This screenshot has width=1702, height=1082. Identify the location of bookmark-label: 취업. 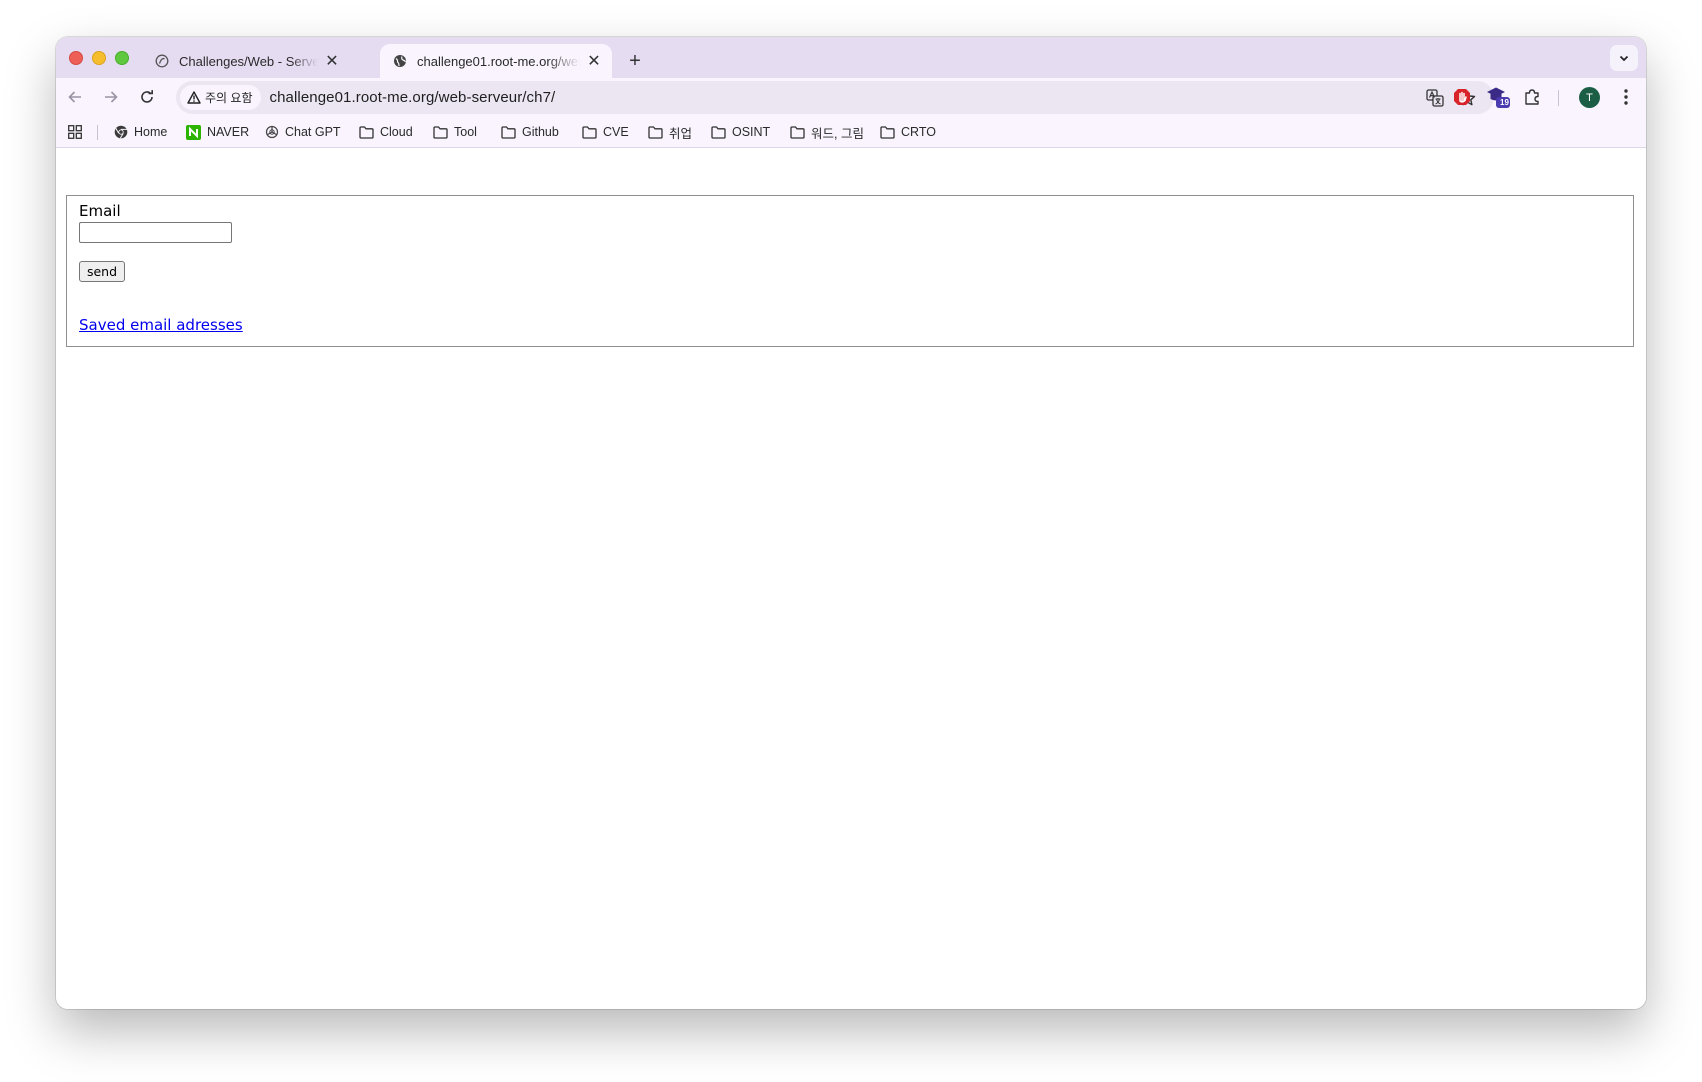
(681, 133).